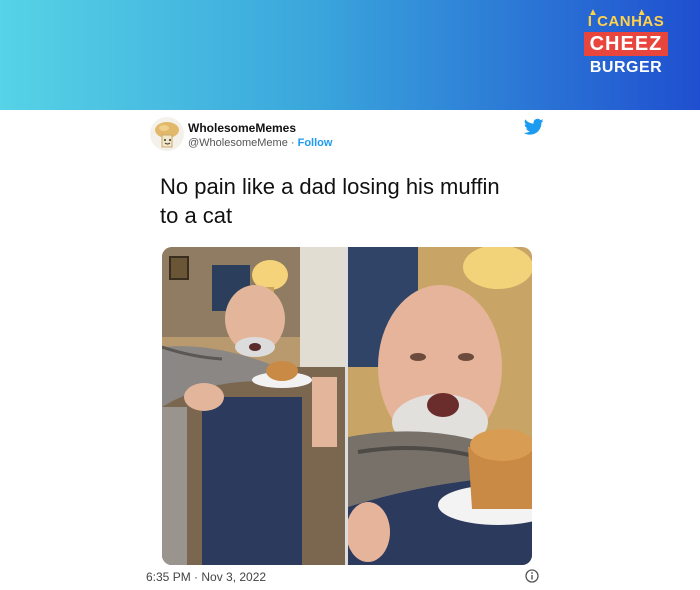 This screenshot has width=700, height=590. I want to click on author-meta: @WholesomeMeme · Follow, so click(260, 143).